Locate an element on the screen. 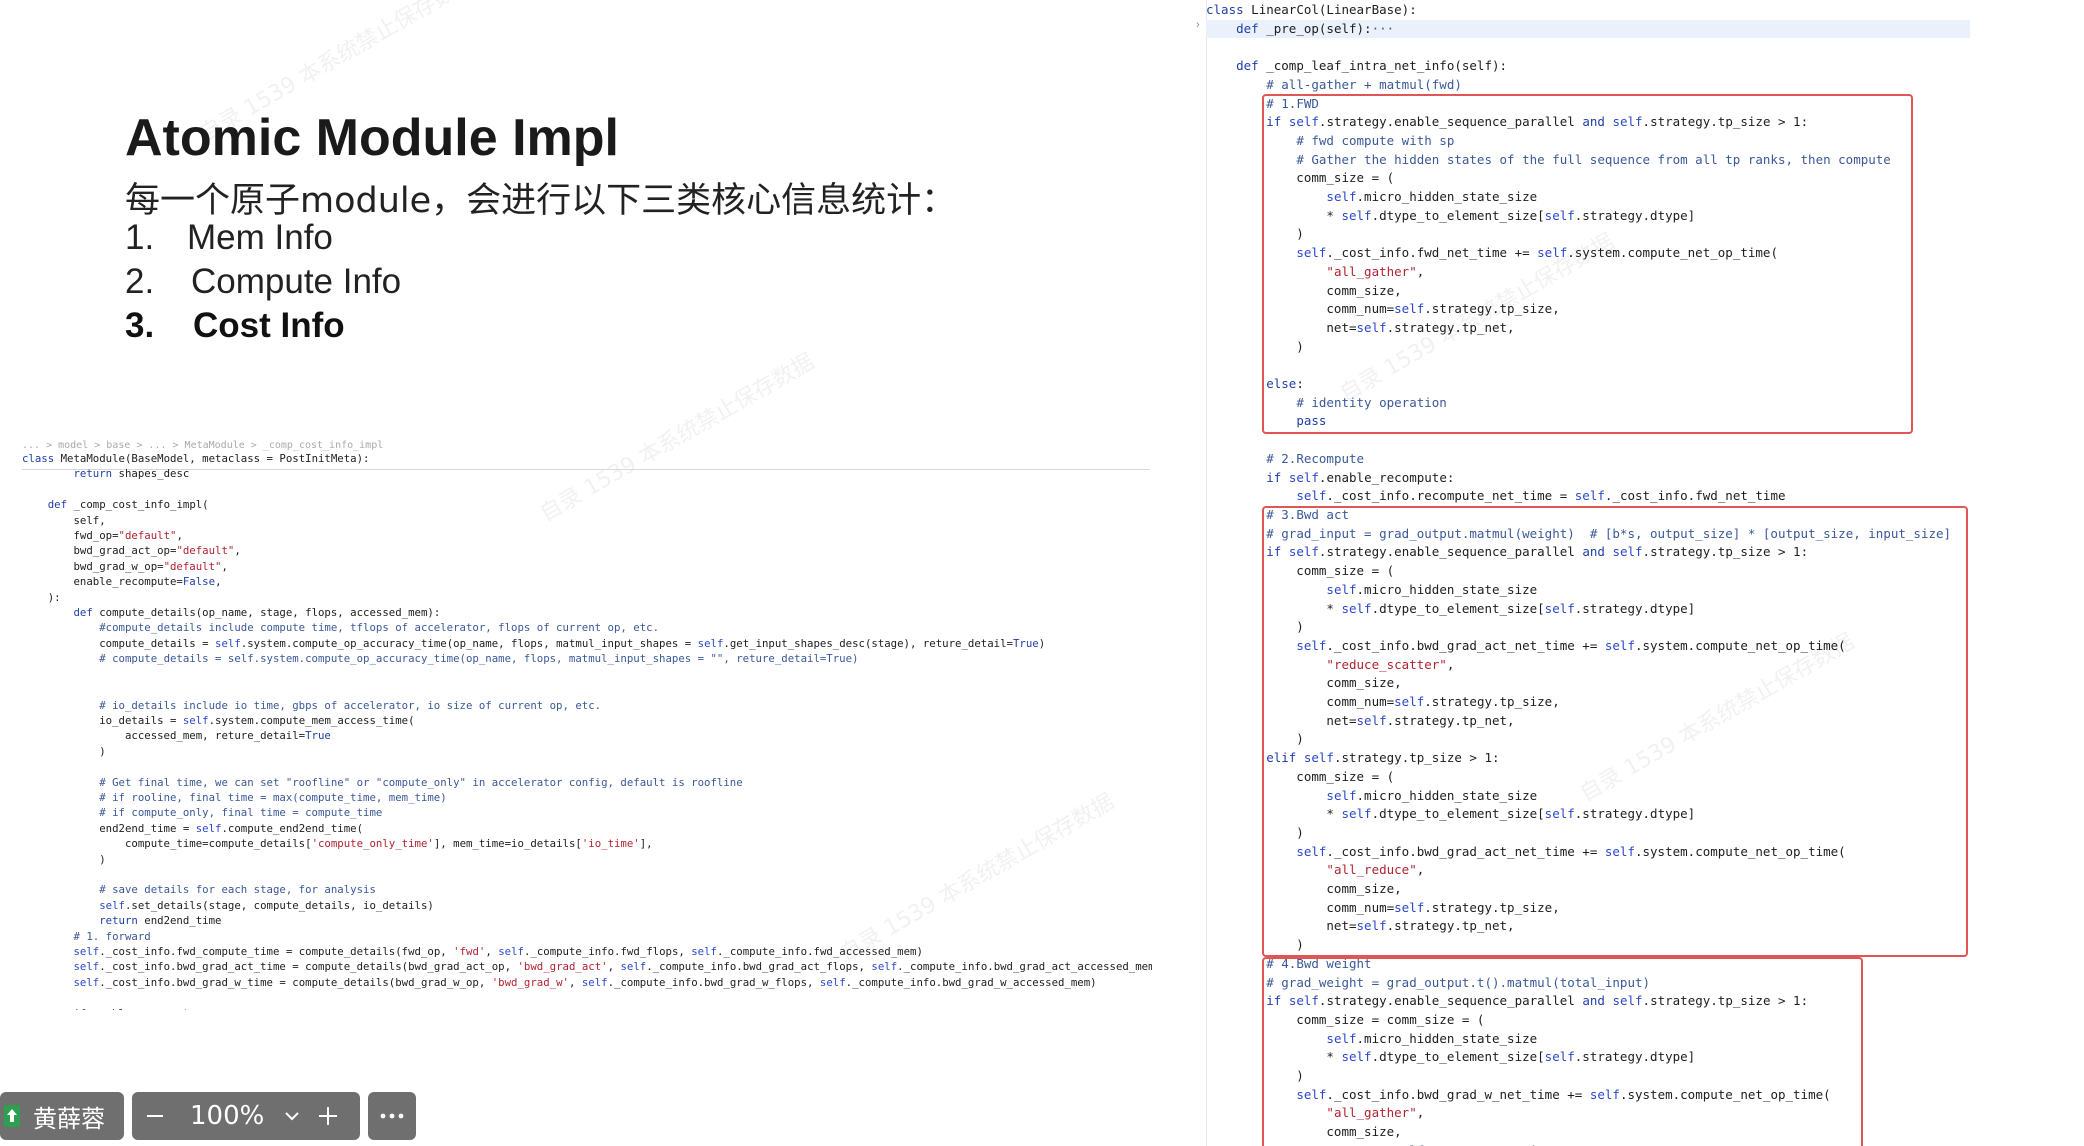  code-token: _pre_op(self): is located at coordinates (1315, 28).